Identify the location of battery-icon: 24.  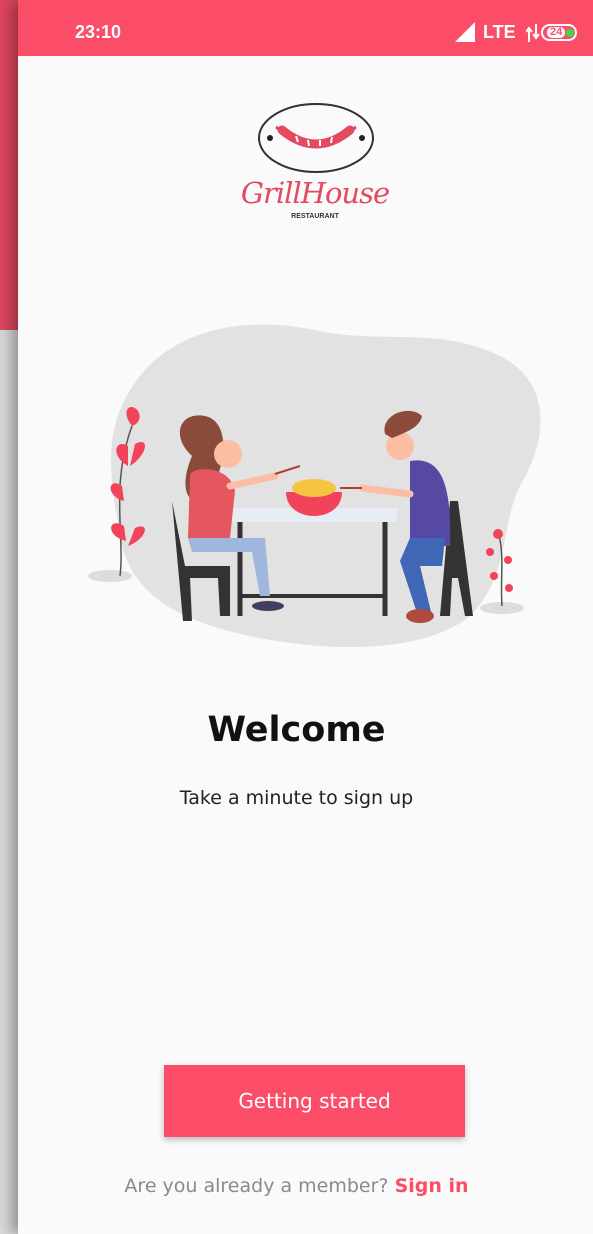
(559, 32).